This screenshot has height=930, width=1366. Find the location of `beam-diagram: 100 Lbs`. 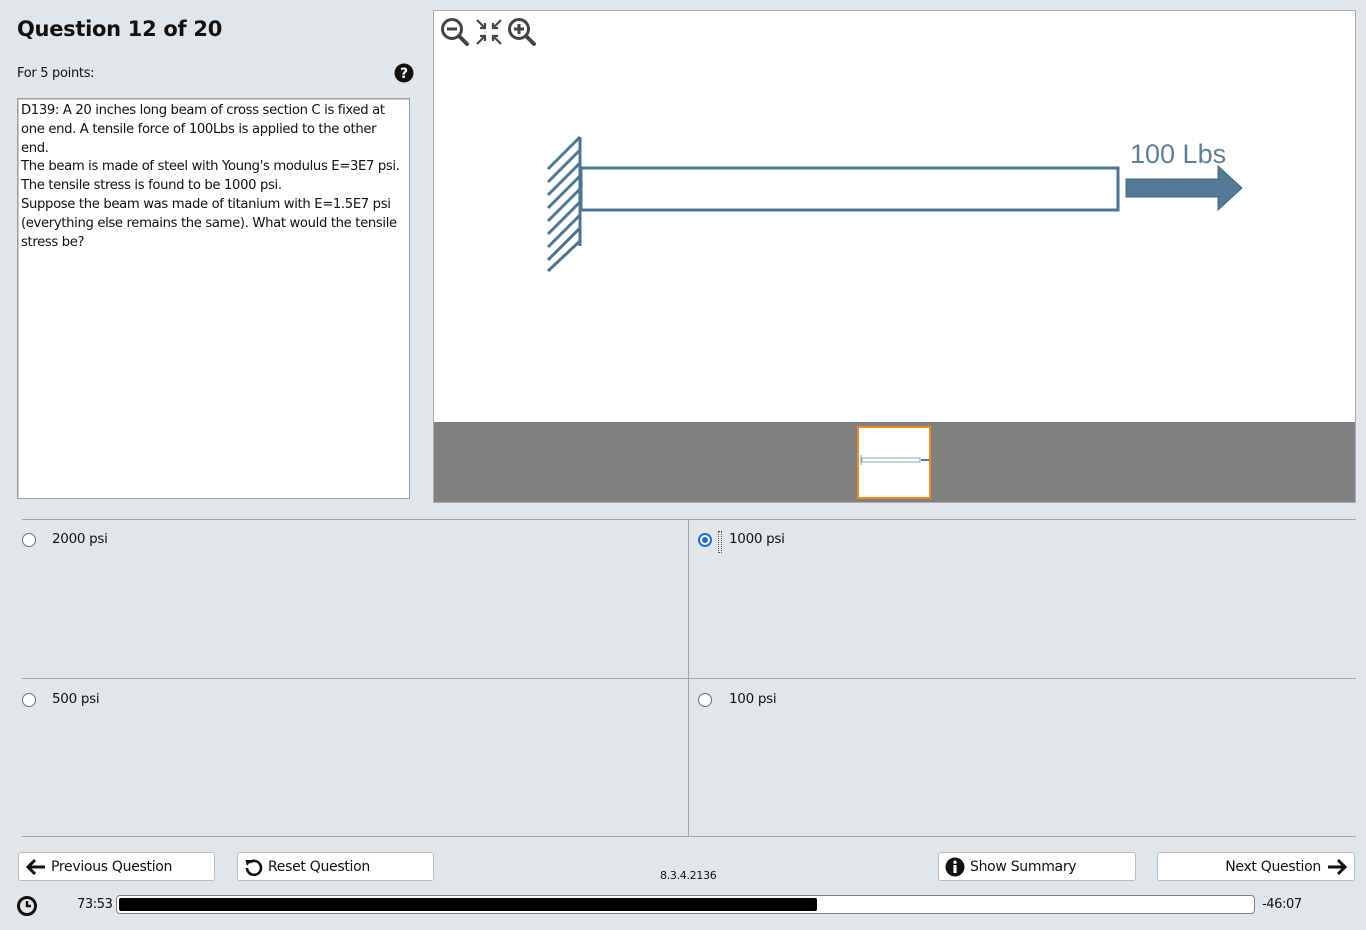

beam-diagram: 100 Lbs is located at coordinates (894, 204).